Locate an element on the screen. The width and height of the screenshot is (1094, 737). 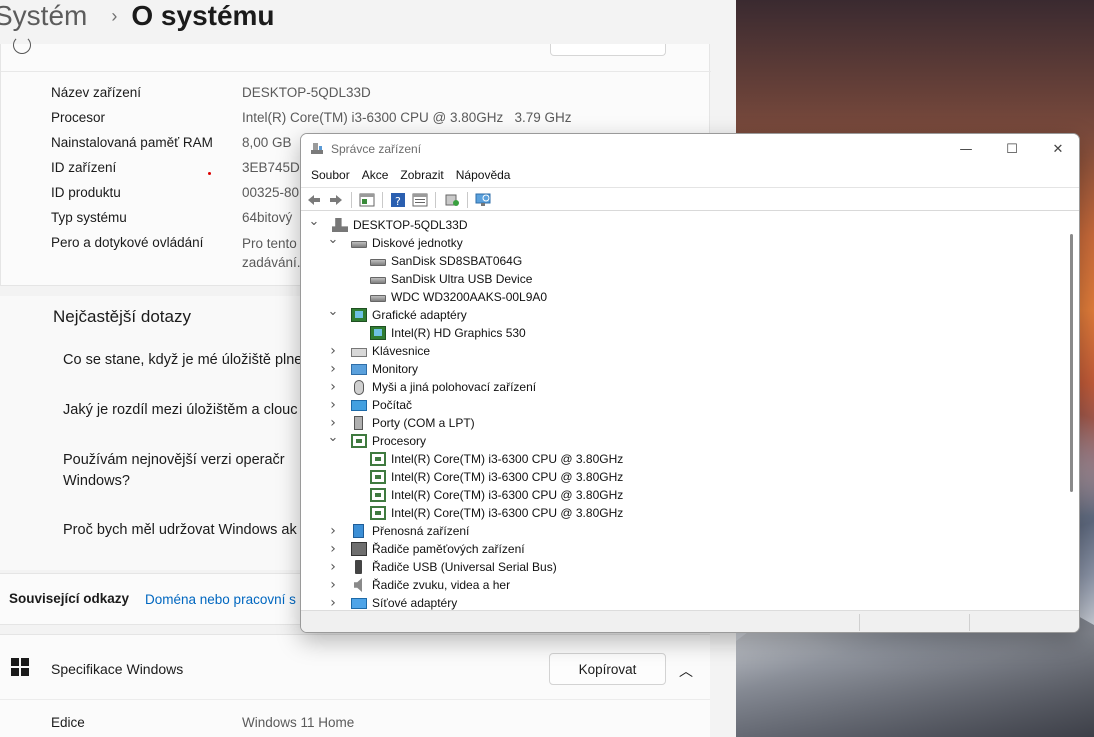
menu-zobrazit: Zobrazit is located at coordinates (421, 175).